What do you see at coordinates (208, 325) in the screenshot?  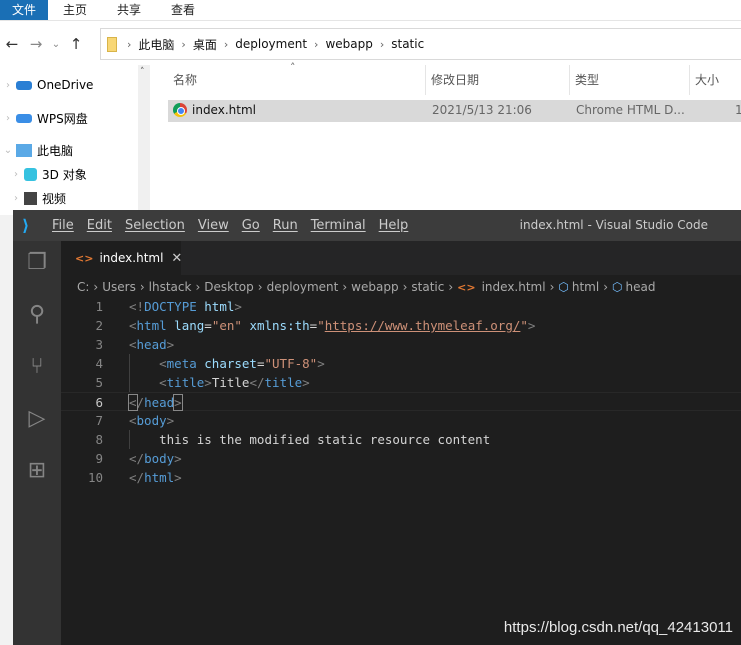 I see `code-token: =` at bounding box center [208, 325].